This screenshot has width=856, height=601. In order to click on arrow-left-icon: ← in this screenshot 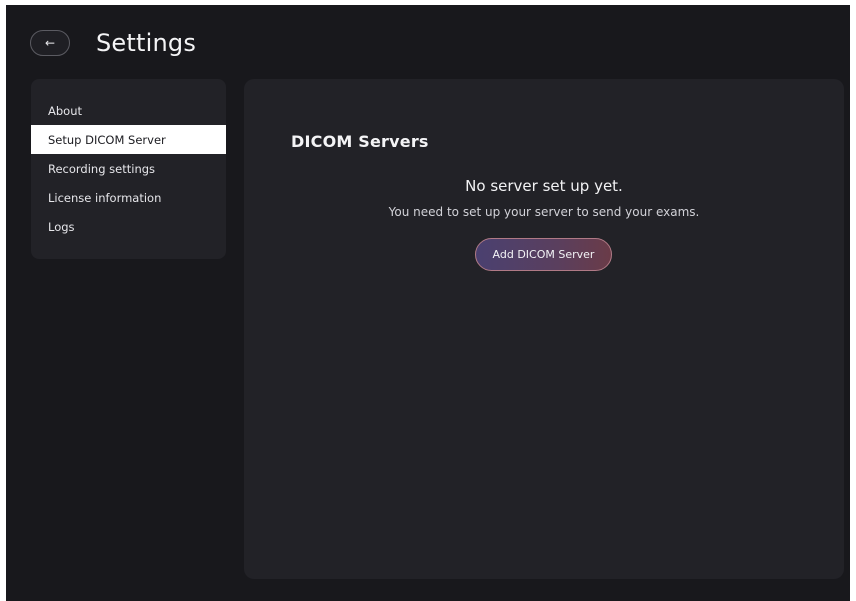, I will do `click(50, 43)`.